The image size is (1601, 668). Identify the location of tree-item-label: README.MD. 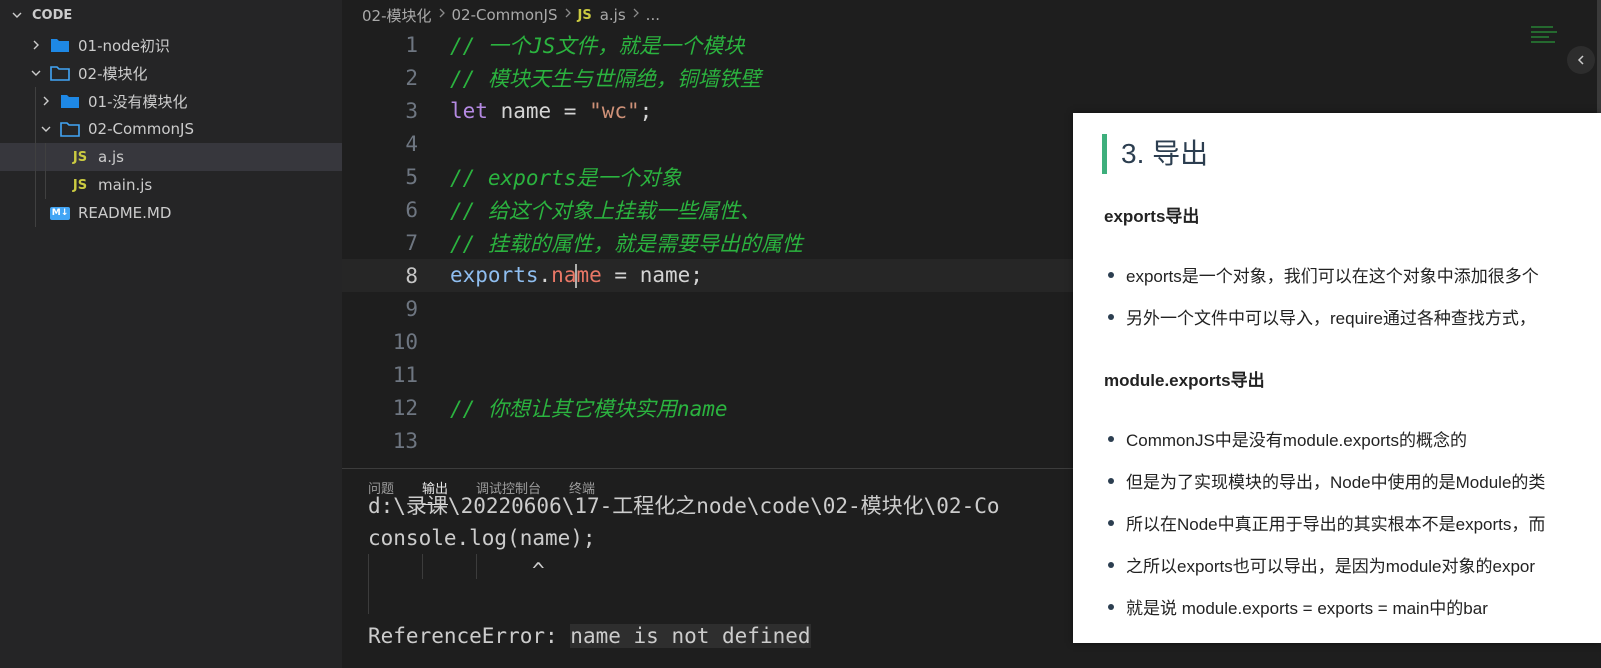
(125, 213).